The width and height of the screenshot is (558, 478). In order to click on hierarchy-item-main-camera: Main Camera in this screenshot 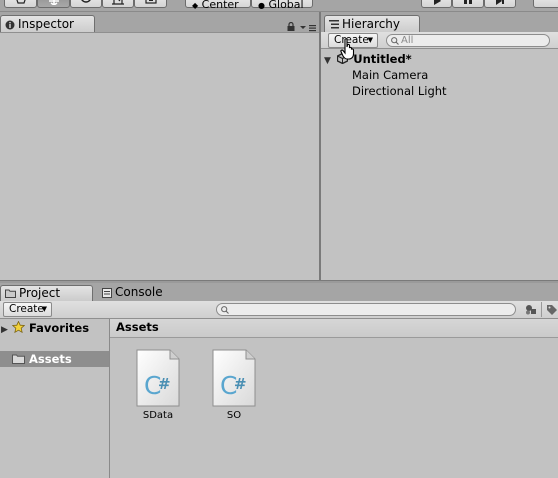, I will do `click(390, 75)`.